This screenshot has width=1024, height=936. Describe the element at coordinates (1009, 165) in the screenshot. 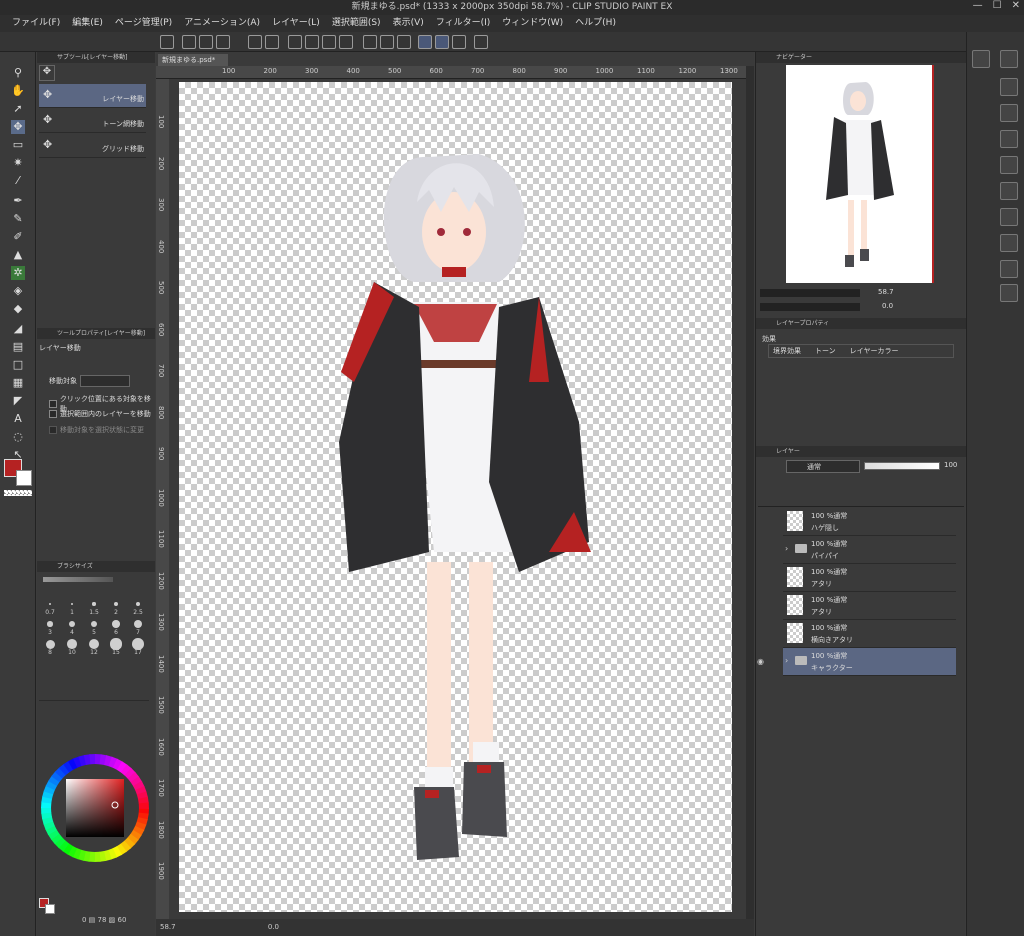

I see `panel-button-5-icon` at that location.